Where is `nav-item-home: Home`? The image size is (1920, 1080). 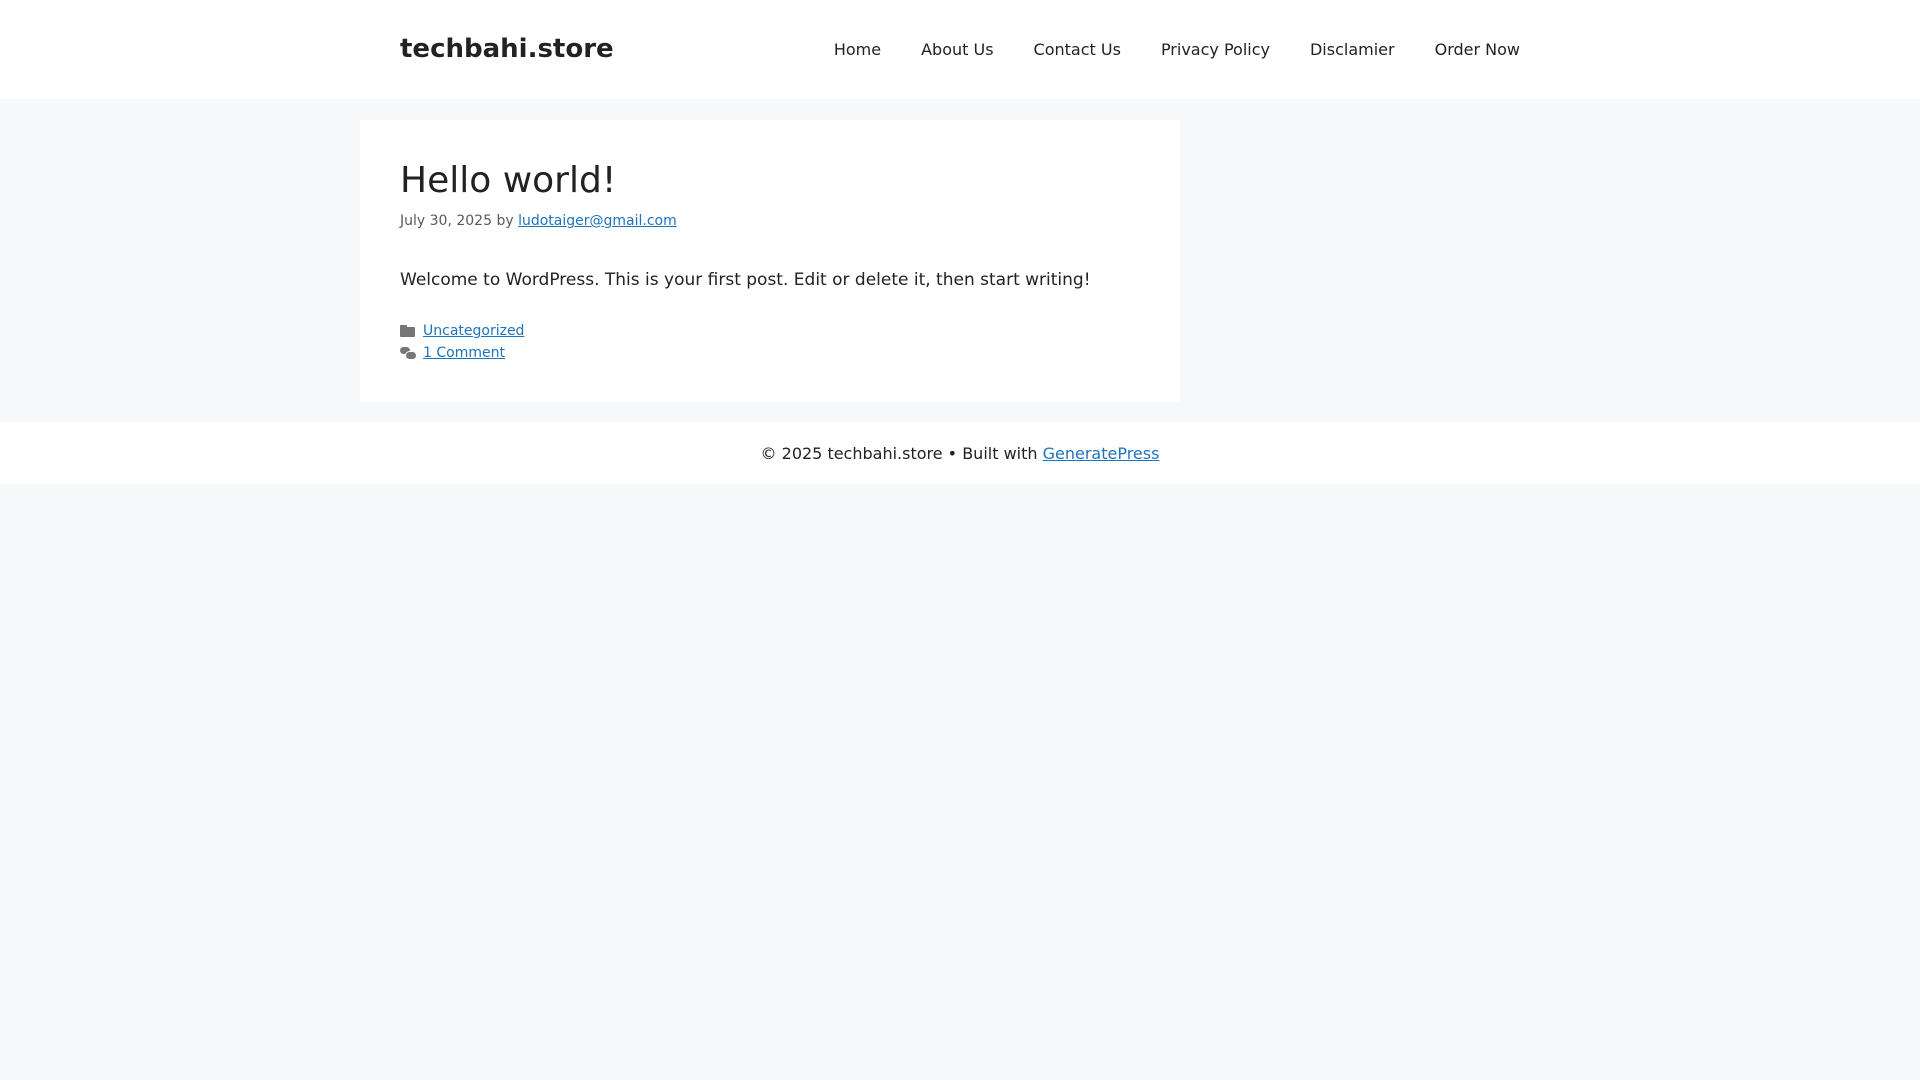
nav-item-home: Home is located at coordinates (857, 49).